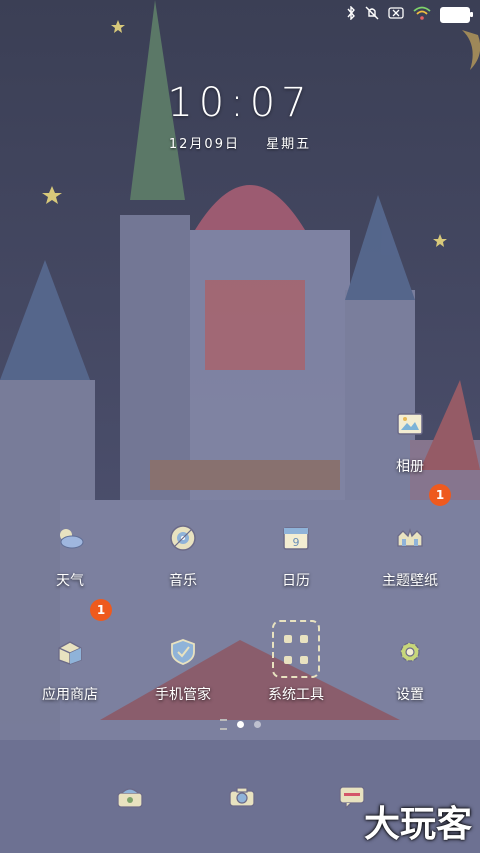 This screenshot has height=853, width=480. I want to click on app-calendar: 9 日历, so click(296, 553).